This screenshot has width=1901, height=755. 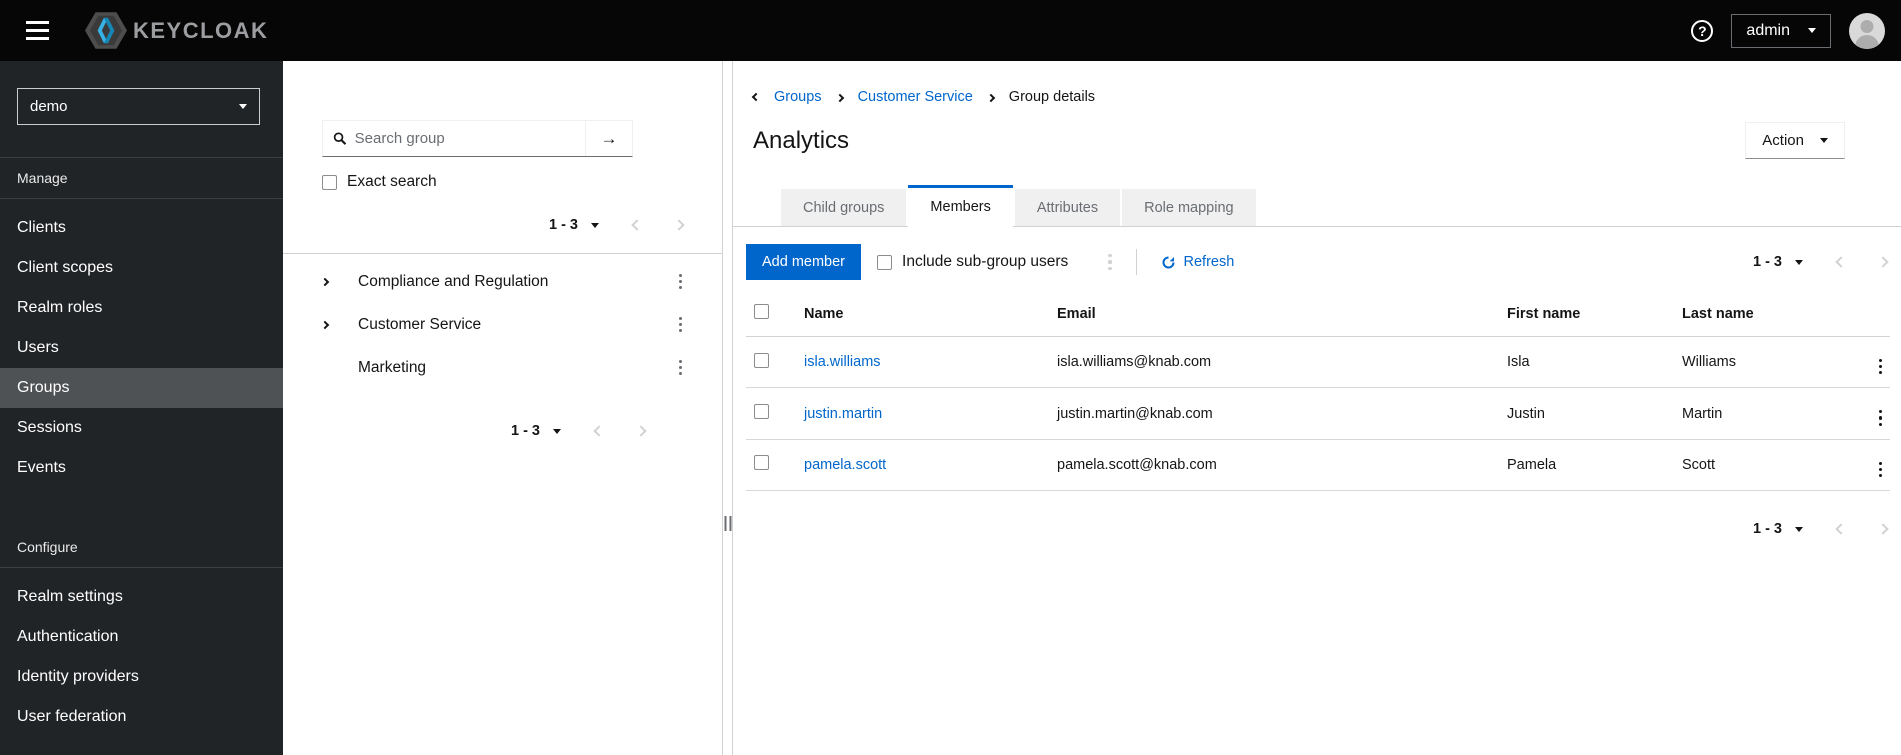 I want to click on sidebar-item-identity-providers: Identity providers, so click(x=141, y=677).